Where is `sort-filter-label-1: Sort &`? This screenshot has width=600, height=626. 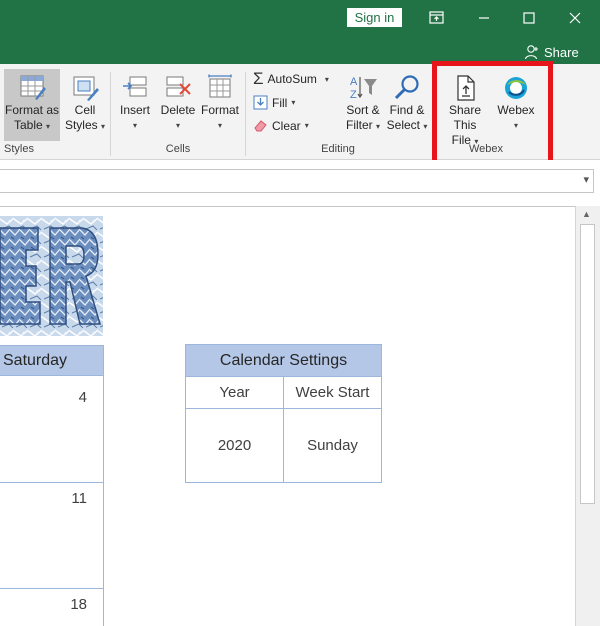 sort-filter-label-1: Sort & is located at coordinates (363, 110).